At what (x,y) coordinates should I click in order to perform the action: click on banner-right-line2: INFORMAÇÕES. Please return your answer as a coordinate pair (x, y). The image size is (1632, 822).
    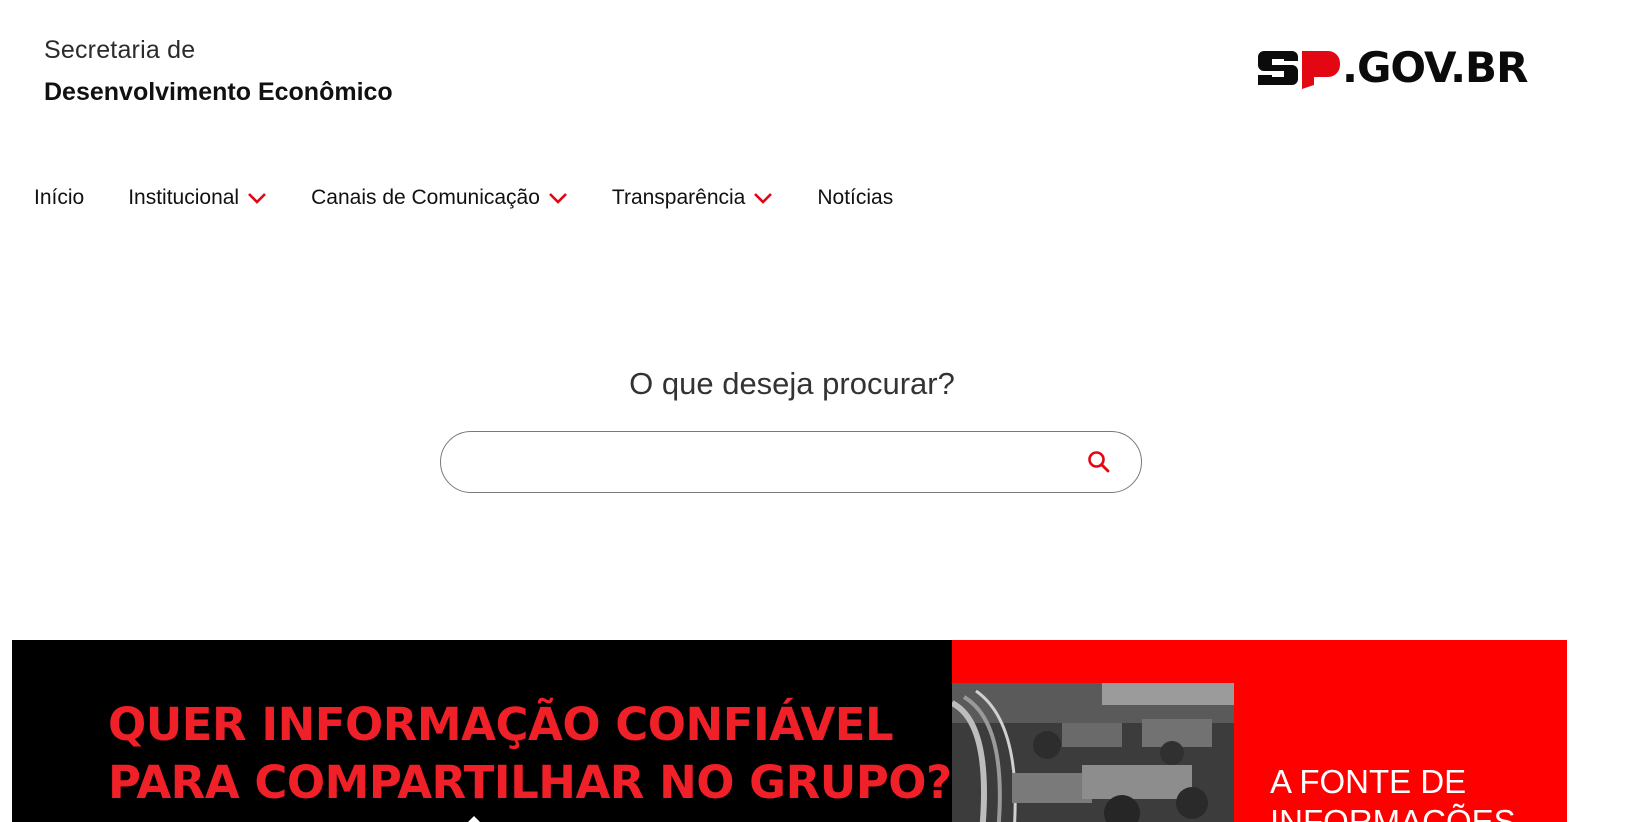
    Looking at the image, I should click on (1393, 812).